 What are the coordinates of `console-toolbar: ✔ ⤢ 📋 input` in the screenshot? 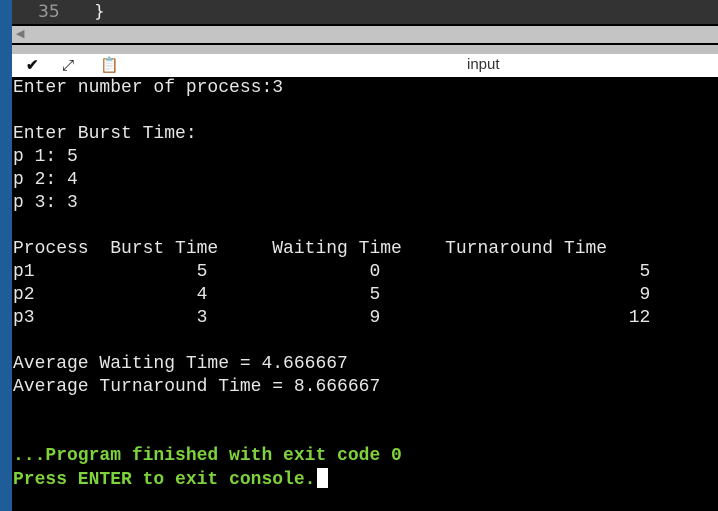 It's located at (365, 65).